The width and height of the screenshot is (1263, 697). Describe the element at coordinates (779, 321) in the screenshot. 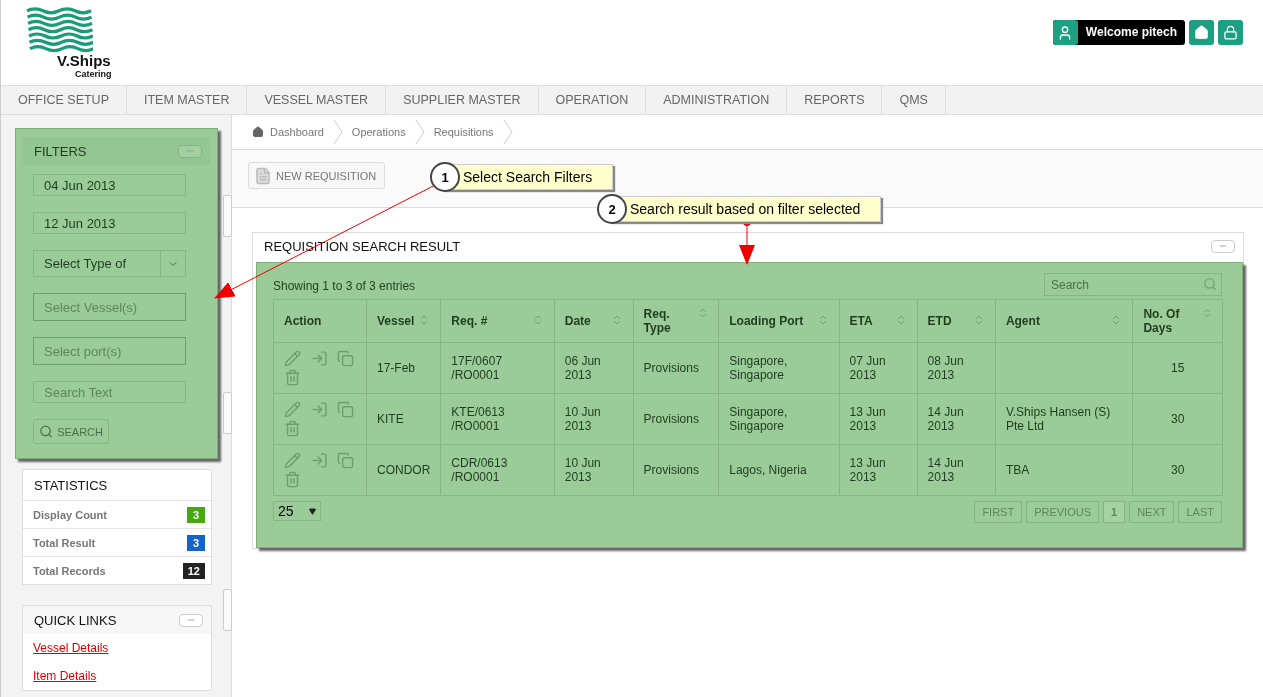

I see `column-header: Loading Port` at that location.